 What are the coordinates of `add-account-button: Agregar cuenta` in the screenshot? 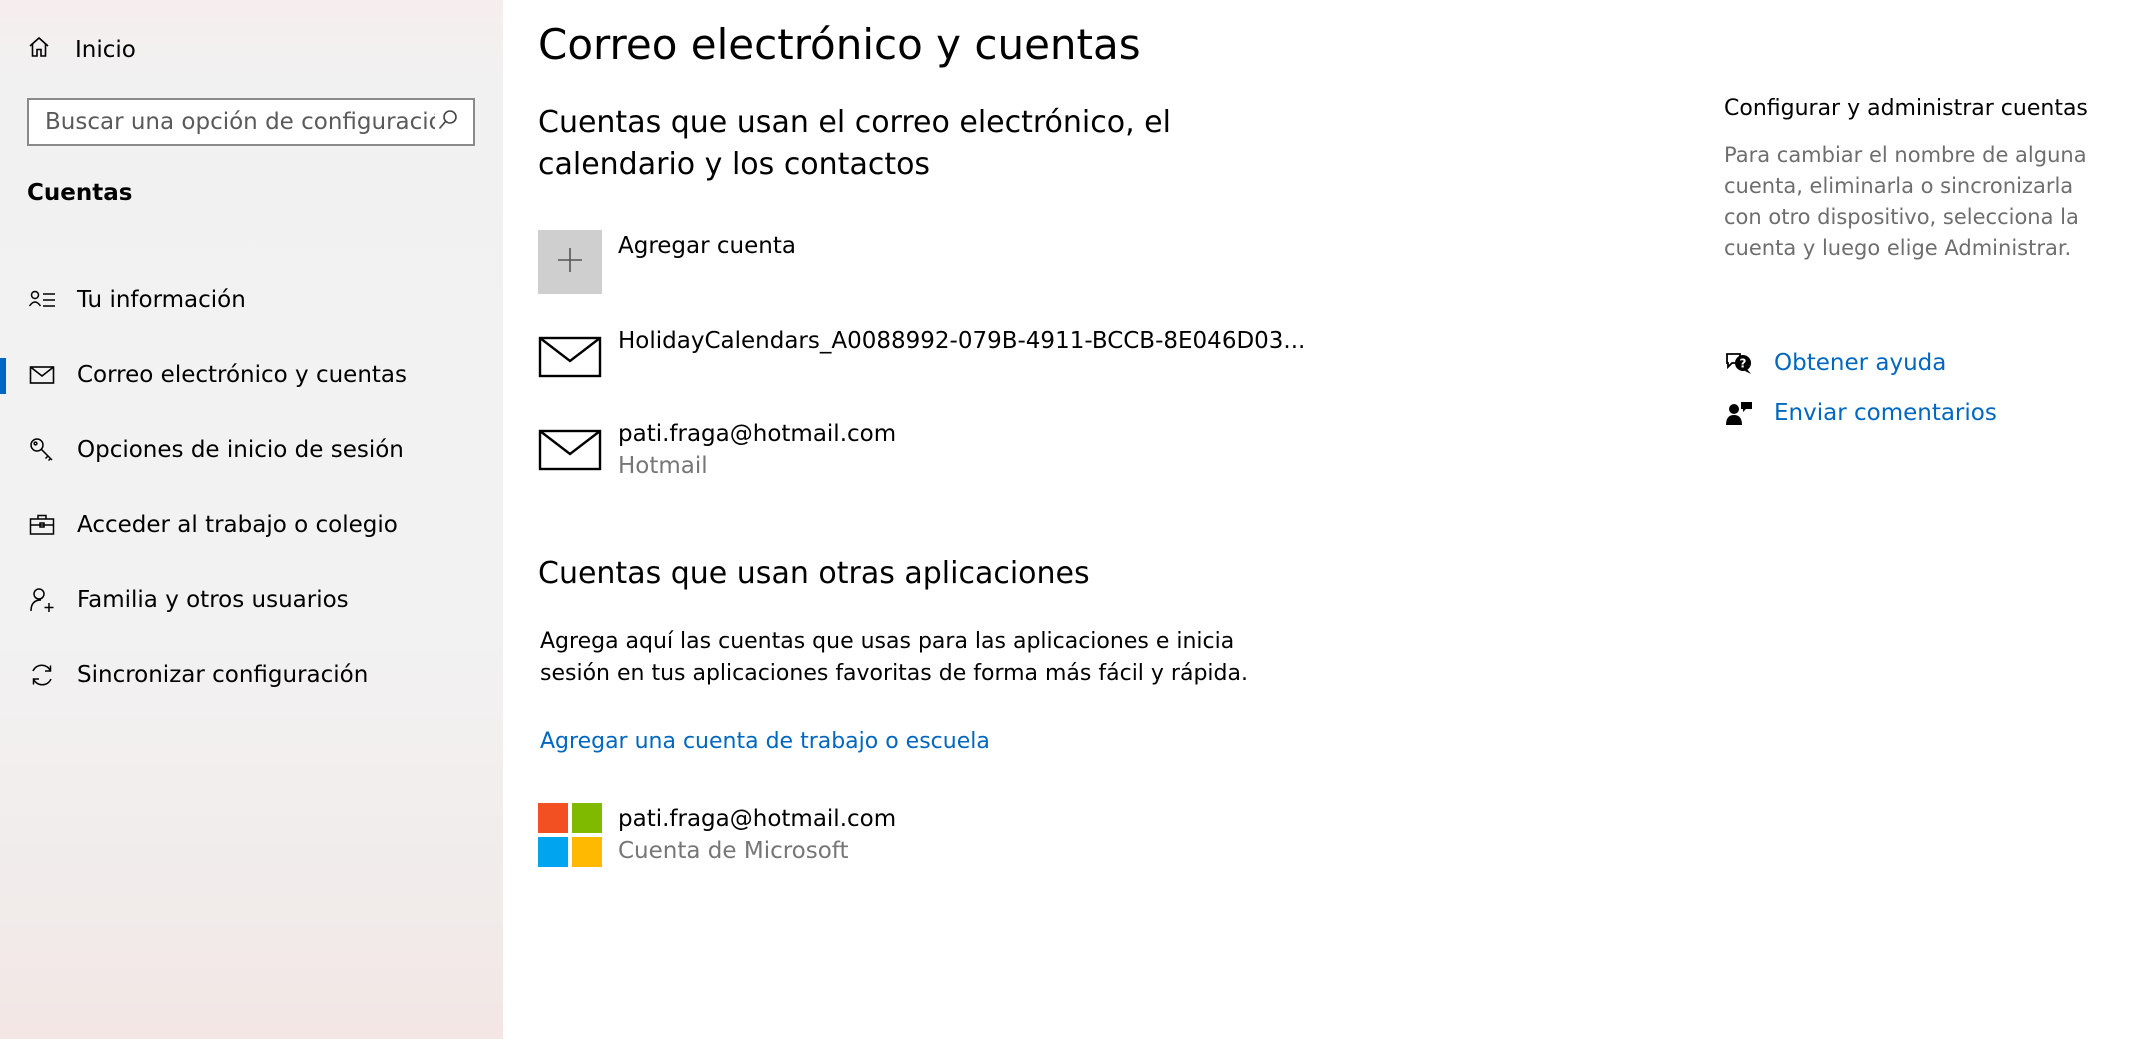 It's located at (667, 262).